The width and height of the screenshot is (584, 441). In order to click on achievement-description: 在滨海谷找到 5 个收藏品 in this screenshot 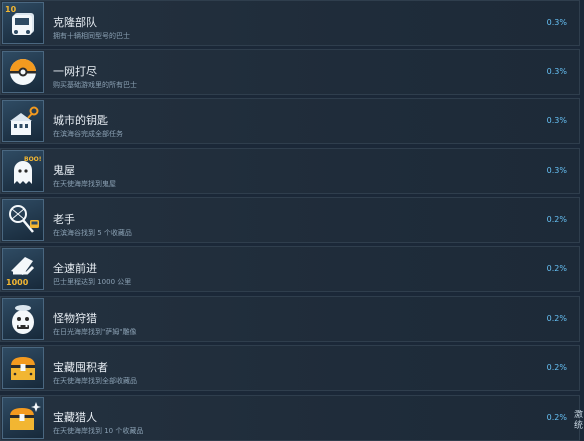, I will do `click(92, 233)`.